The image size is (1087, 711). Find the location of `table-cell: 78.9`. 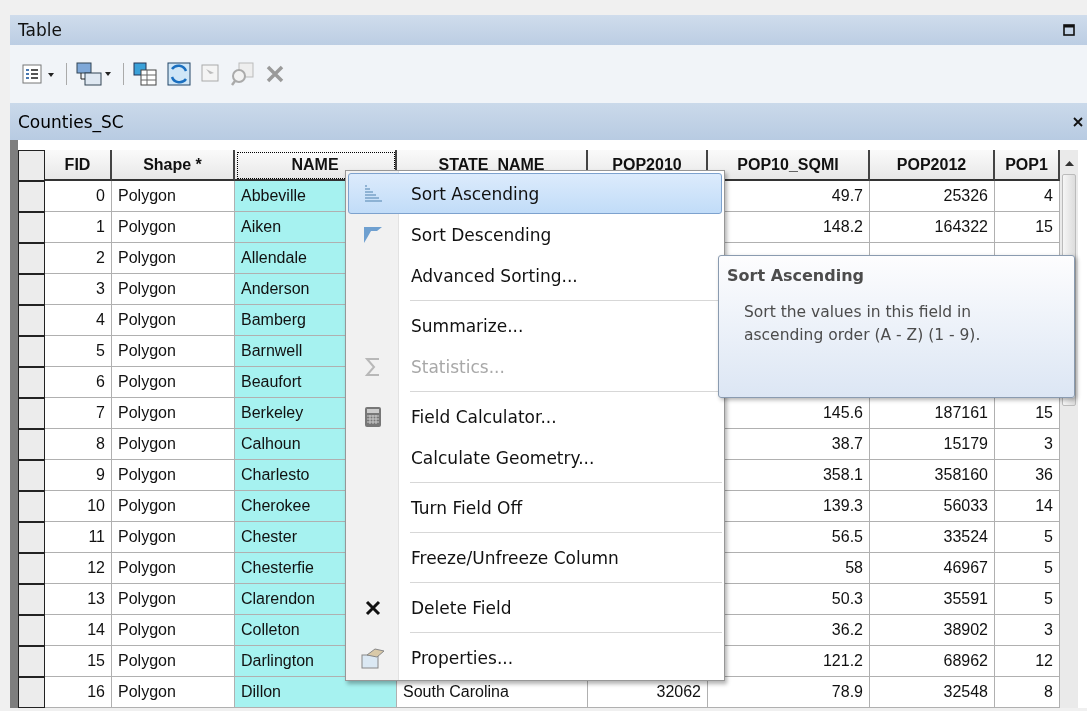

table-cell: 78.9 is located at coordinates (789, 692).